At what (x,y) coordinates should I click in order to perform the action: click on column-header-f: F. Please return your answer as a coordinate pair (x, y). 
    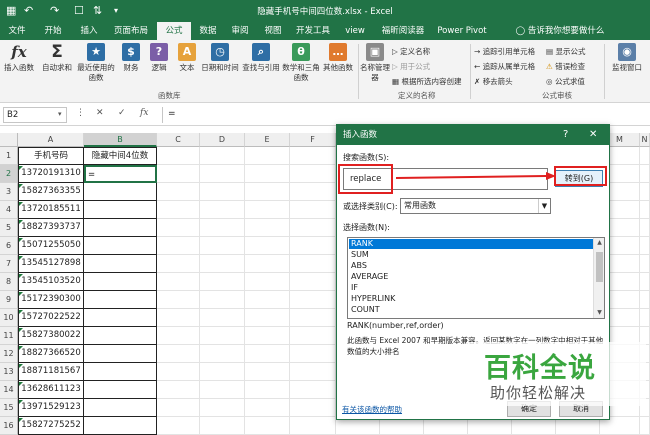
    Looking at the image, I should click on (313, 140).